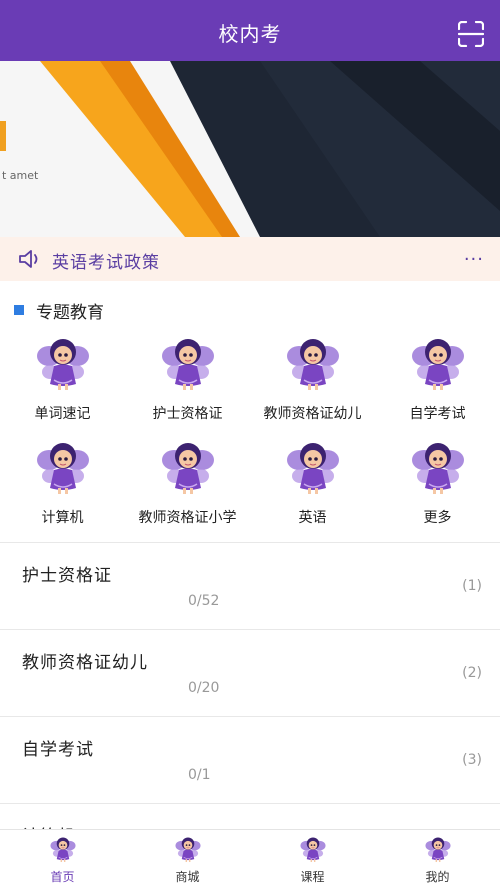 This screenshot has width=500, height=889. Describe the element at coordinates (437, 877) in the screenshot. I see `tab-label: 我的` at that location.